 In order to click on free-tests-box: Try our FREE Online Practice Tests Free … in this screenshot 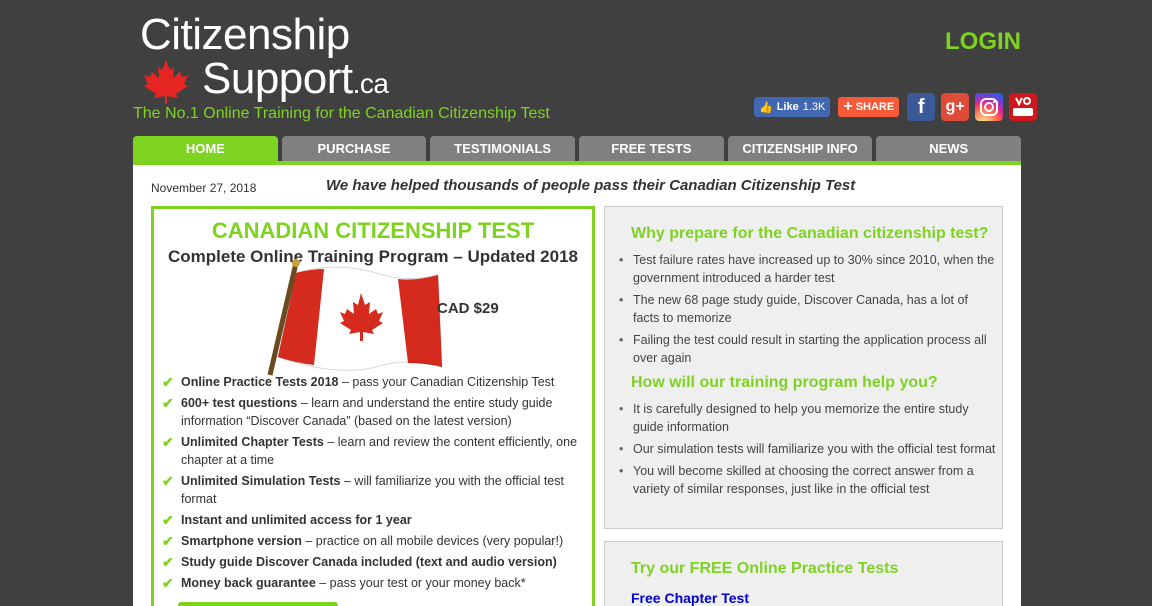, I will do `click(803, 573)`.